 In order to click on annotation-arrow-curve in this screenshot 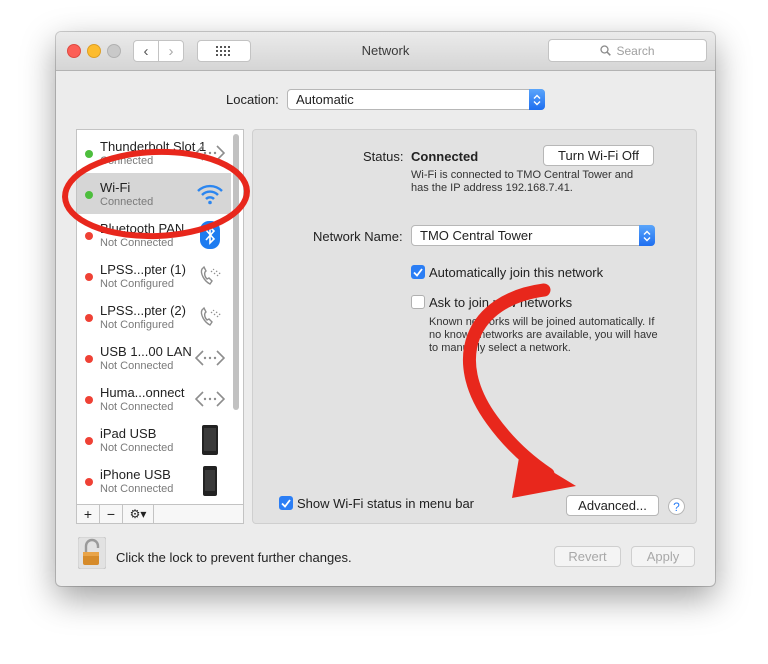, I will do `click(508, 382)`.